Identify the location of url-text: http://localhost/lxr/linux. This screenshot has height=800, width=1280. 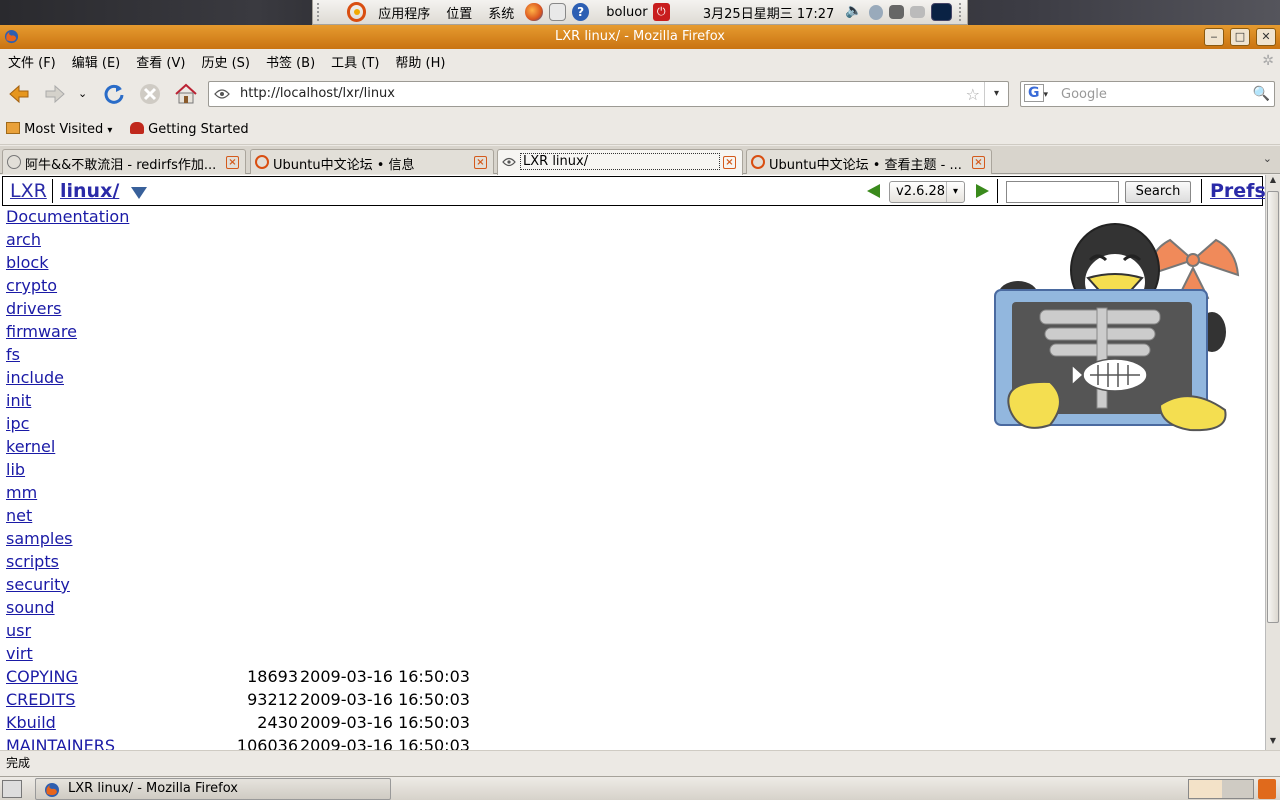
(317, 93).